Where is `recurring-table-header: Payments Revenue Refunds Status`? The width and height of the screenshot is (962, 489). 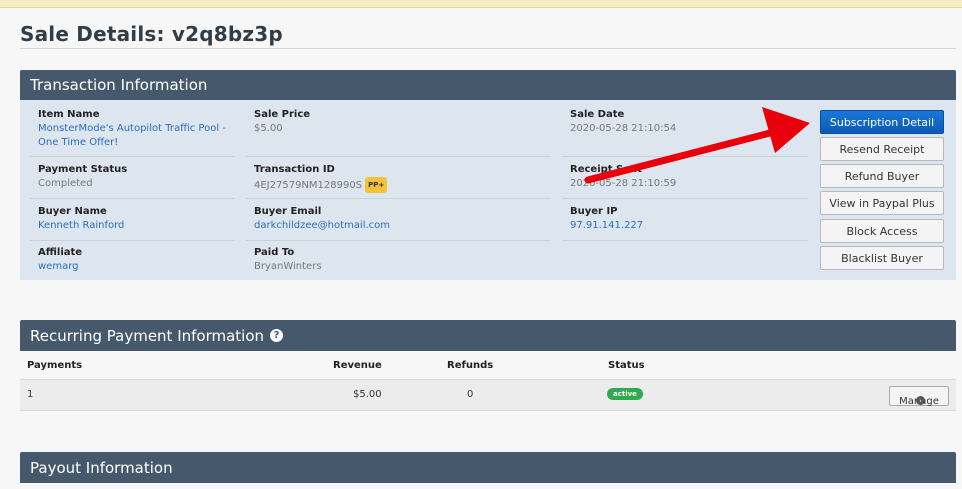 recurring-table-header: Payments Revenue Refunds Status is located at coordinates (488, 365).